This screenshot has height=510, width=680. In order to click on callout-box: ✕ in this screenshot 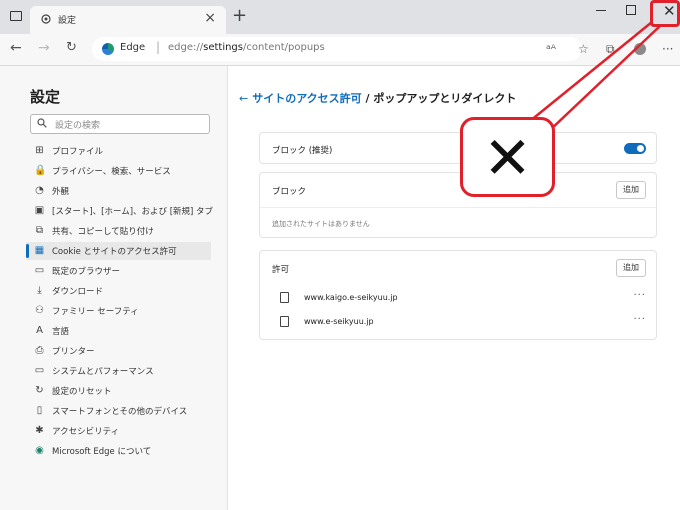, I will do `click(507, 157)`.